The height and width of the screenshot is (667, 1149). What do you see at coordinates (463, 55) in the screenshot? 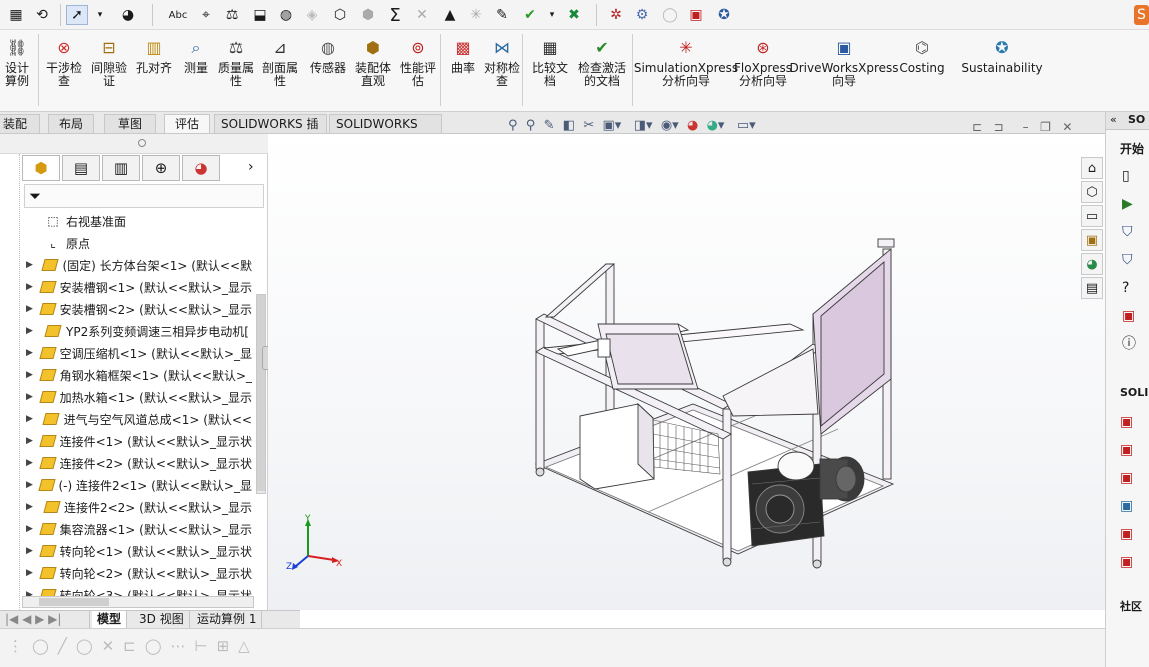
I see `curvature-button: ▩ 曲率` at bounding box center [463, 55].